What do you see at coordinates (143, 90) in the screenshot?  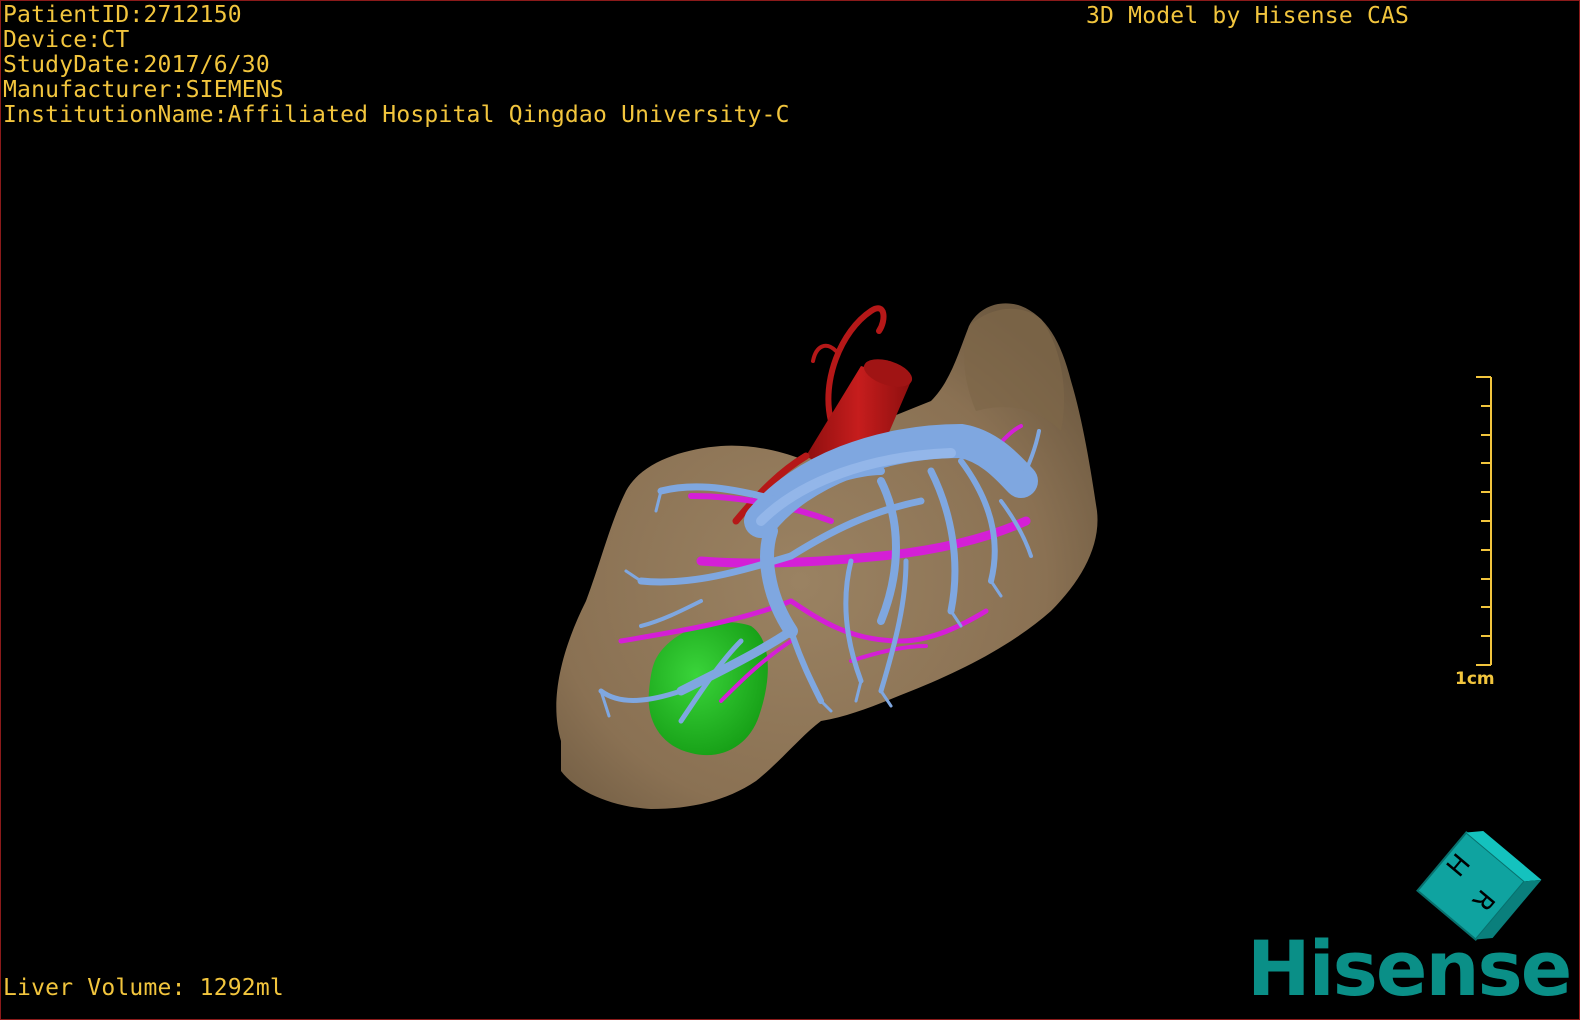 I see `manufacturer: Manufacturer:SIEMENS` at bounding box center [143, 90].